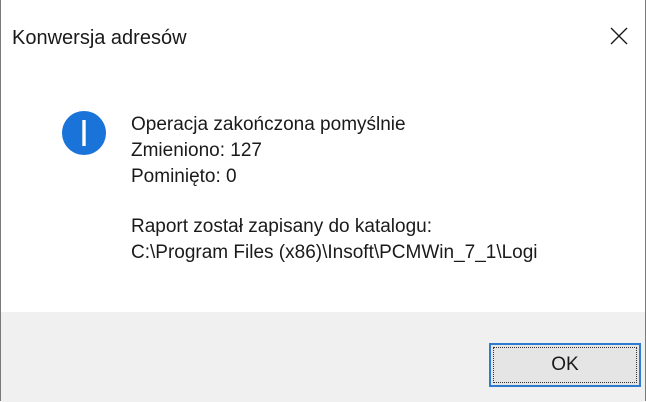 The height and width of the screenshot is (402, 646). I want to click on dialog-title: Konwersja adresów, so click(99, 38).